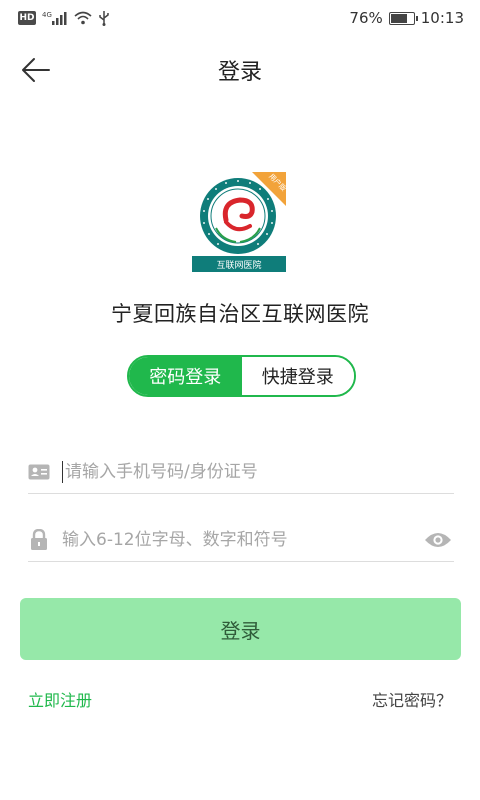 This screenshot has width=480, height=800. What do you see at coordinates (54, 18) in the screenshot?
I see `signal-icon: 4G` at bounding box center [54, 18].